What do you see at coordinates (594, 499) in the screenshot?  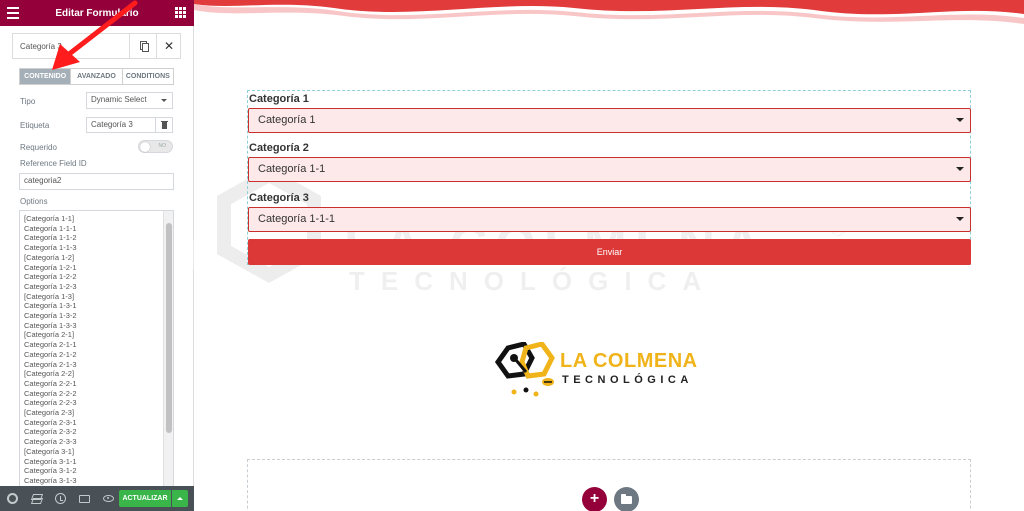 I see `plus-icon: +` at bounding box center [594, 499].